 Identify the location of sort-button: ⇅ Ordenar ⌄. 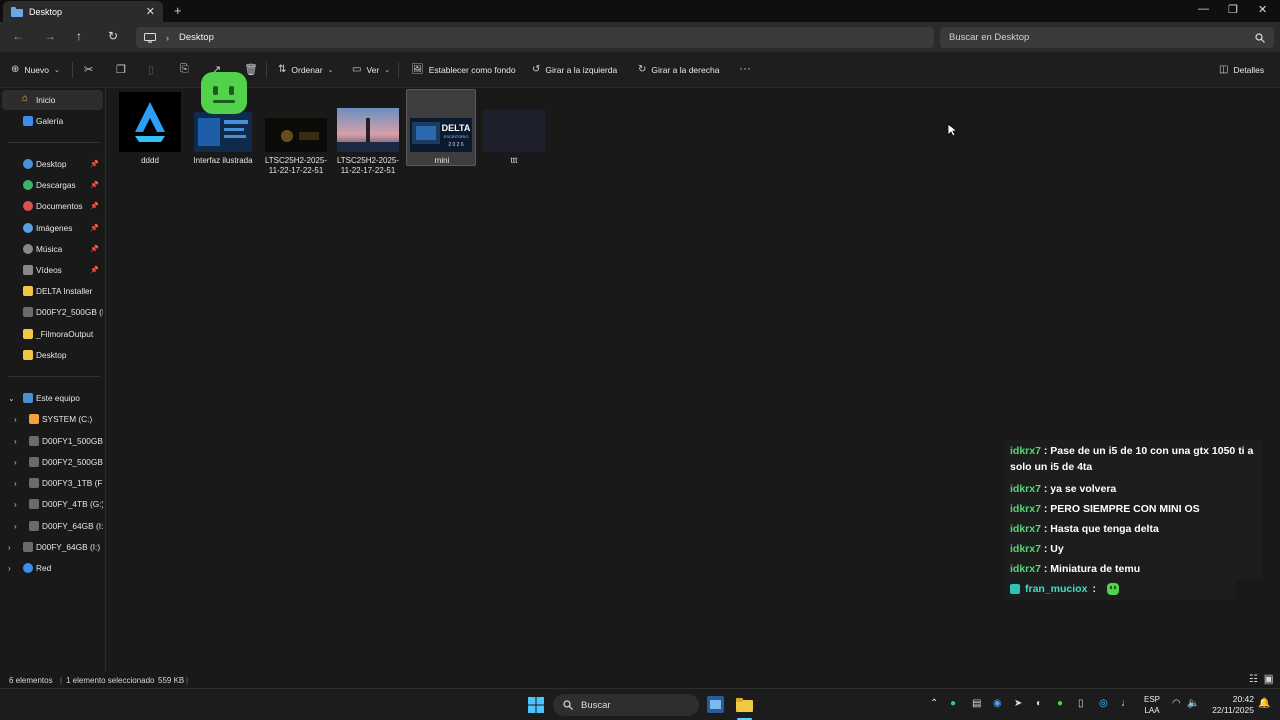
(305, 69).